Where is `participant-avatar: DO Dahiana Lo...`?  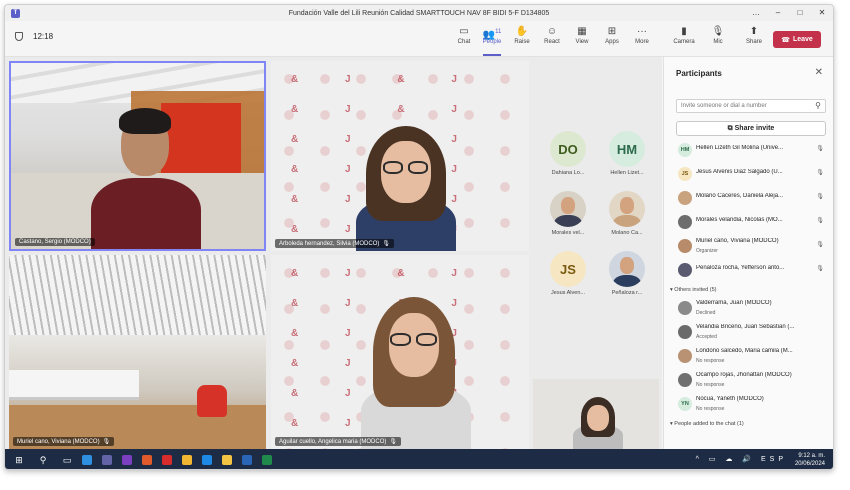
participant-avatar: DO Dahiana Lo... is located at coordinates (568, 153).